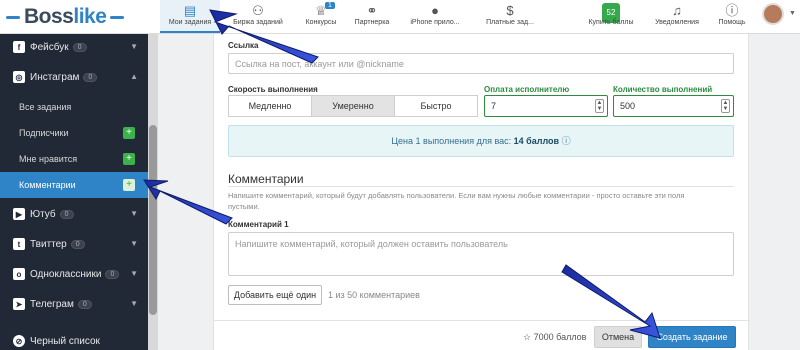 This screenshot has height=350, width=800. Describe the element at coordinates (79, 47) in the screenshot. I see `facebook-count: 0` at that location.